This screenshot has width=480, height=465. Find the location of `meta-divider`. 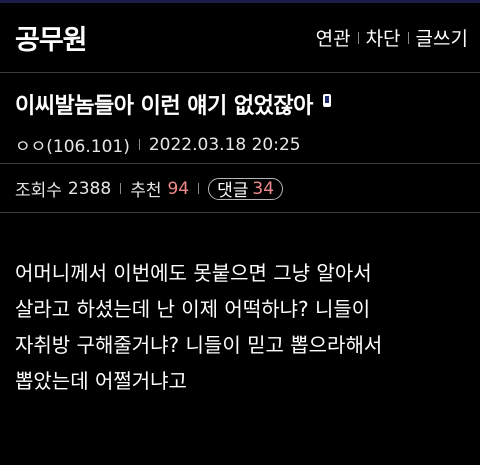

meta-divider is located at coordinates (139, 144).